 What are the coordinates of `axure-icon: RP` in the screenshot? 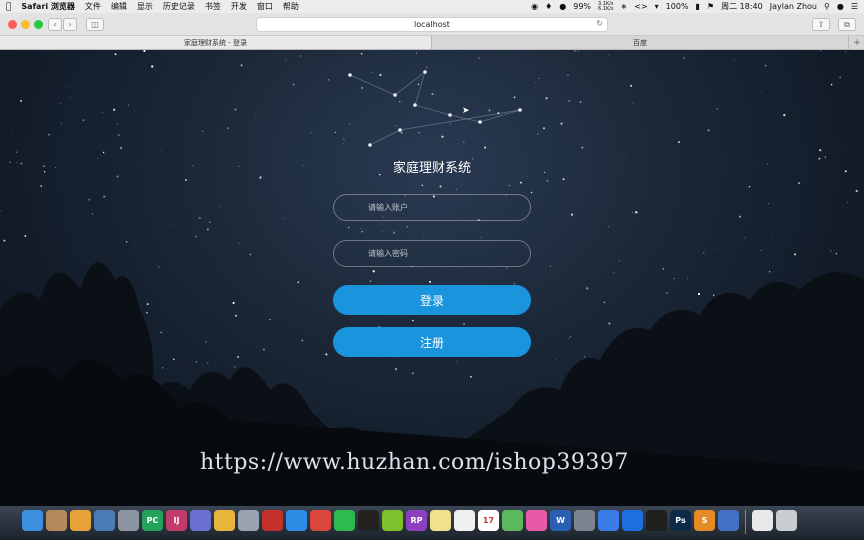 It's located at (416, 520).